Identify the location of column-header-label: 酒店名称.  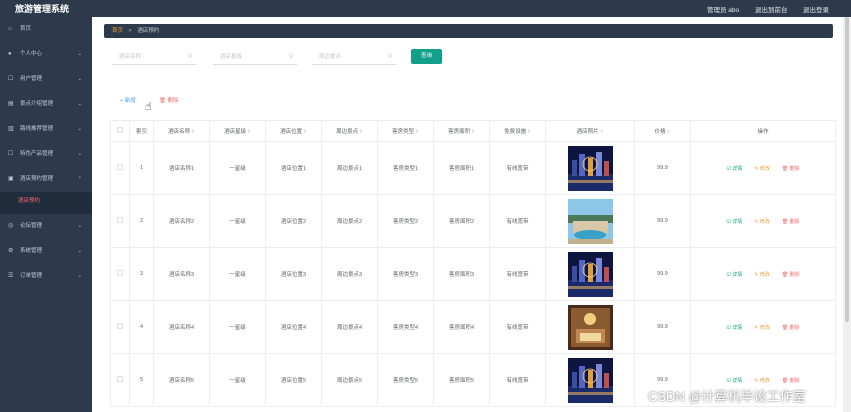
(179, 132).